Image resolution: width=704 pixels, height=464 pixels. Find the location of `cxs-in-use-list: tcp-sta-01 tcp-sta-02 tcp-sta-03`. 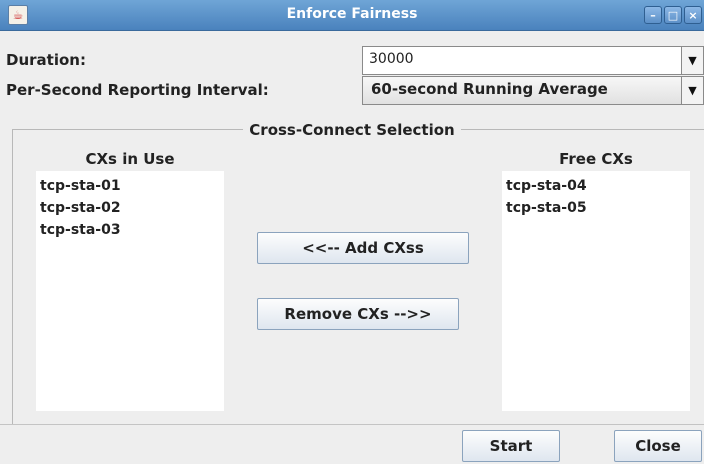

cxs-in-use-list: tcp-sta-01 tcp-sta-02 tcp-sta-03 is located at coordinates (130, 291).